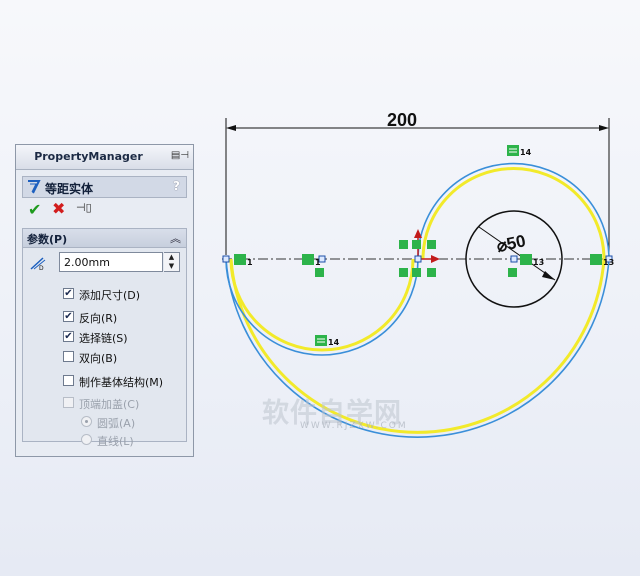 Image resolution: width=640 pixels, height=576 pixels. I want to click on option-label: 添加尺寸(D), so click(110, 295).